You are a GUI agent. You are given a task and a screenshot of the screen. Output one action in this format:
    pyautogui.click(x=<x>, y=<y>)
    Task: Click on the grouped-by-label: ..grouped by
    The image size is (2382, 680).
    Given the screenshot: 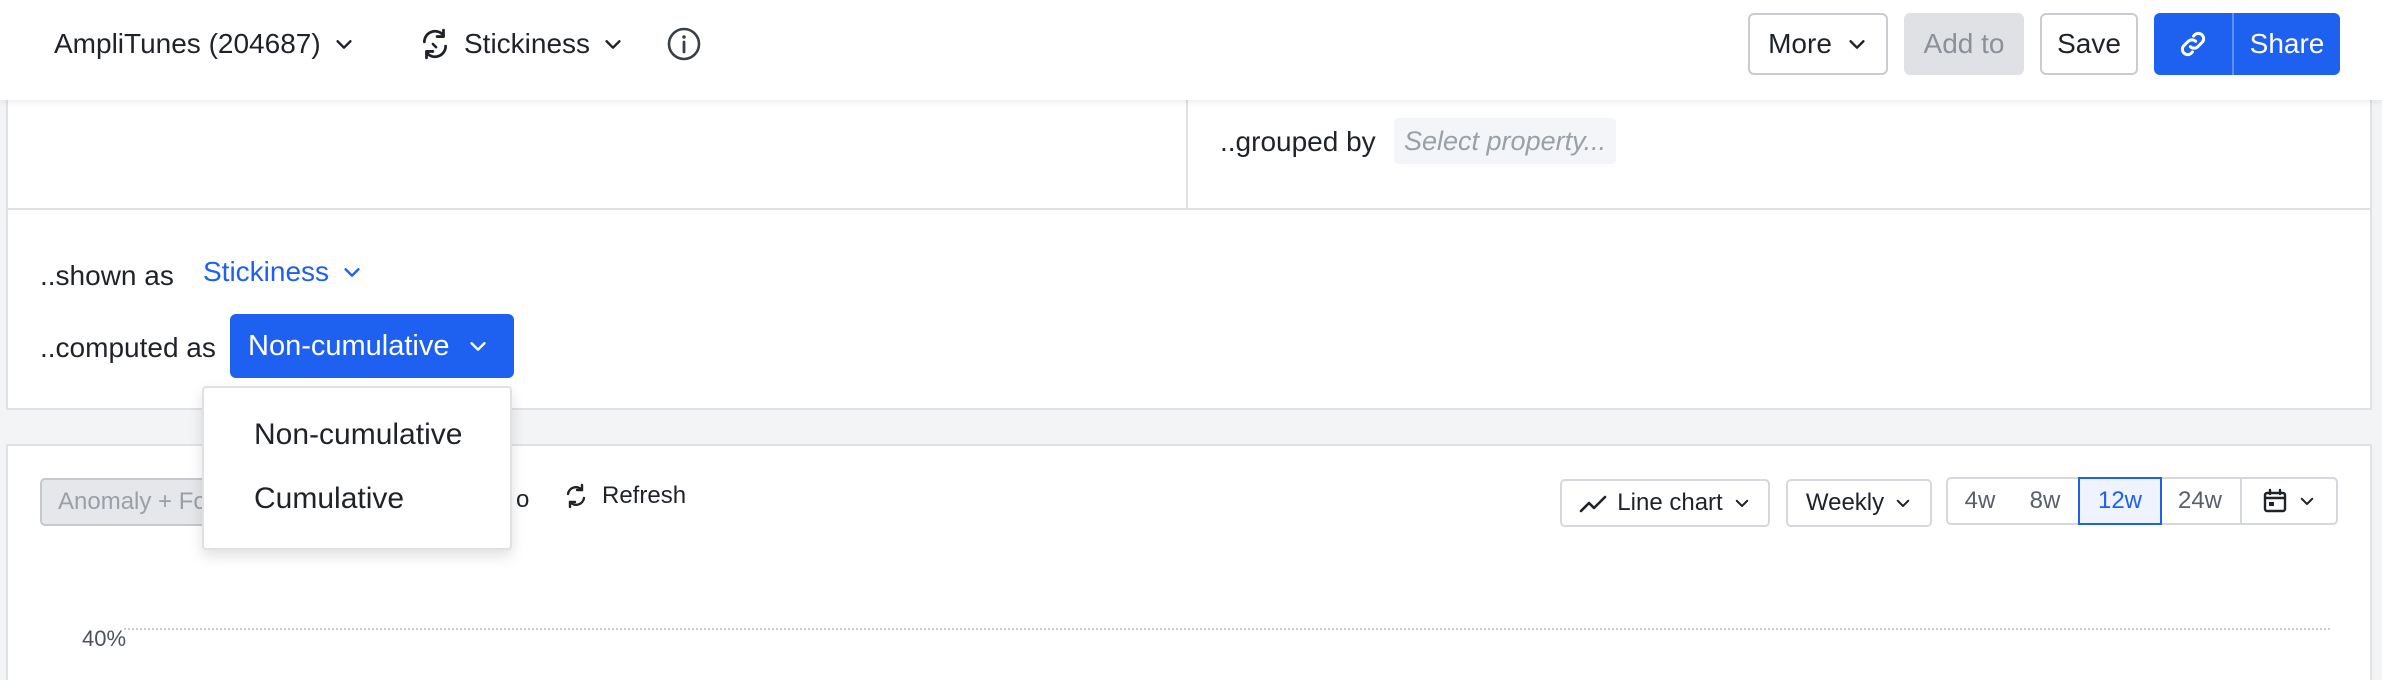 What is the action you would take?
    pyautogui.click(x=1298, y=141)
    